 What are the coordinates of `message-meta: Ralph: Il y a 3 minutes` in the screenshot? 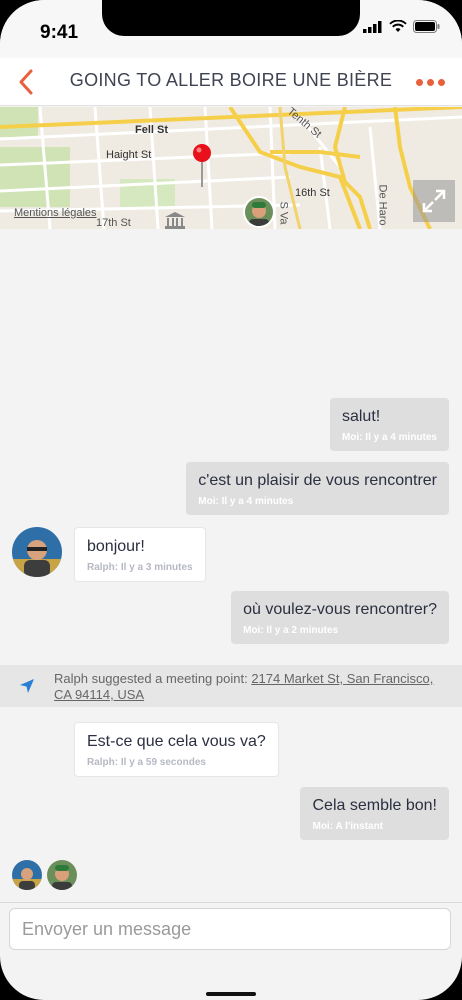 It's located at (140, 567).